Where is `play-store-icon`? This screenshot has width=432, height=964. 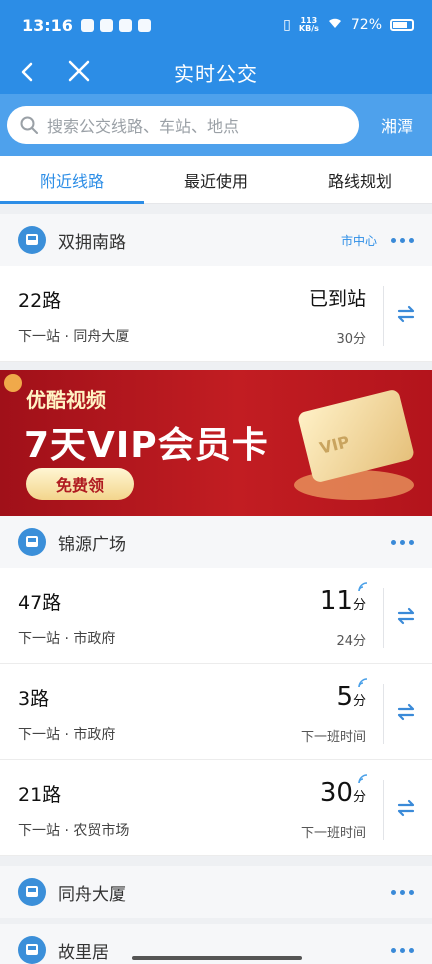
play-store-icon is located at coordinates (144, 25).